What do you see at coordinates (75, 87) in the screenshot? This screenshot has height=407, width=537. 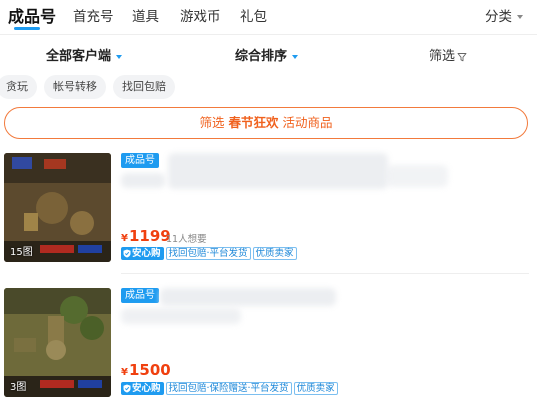 I see `chip-account-transfer: 帐号转移` at bounding box center [75, 87].